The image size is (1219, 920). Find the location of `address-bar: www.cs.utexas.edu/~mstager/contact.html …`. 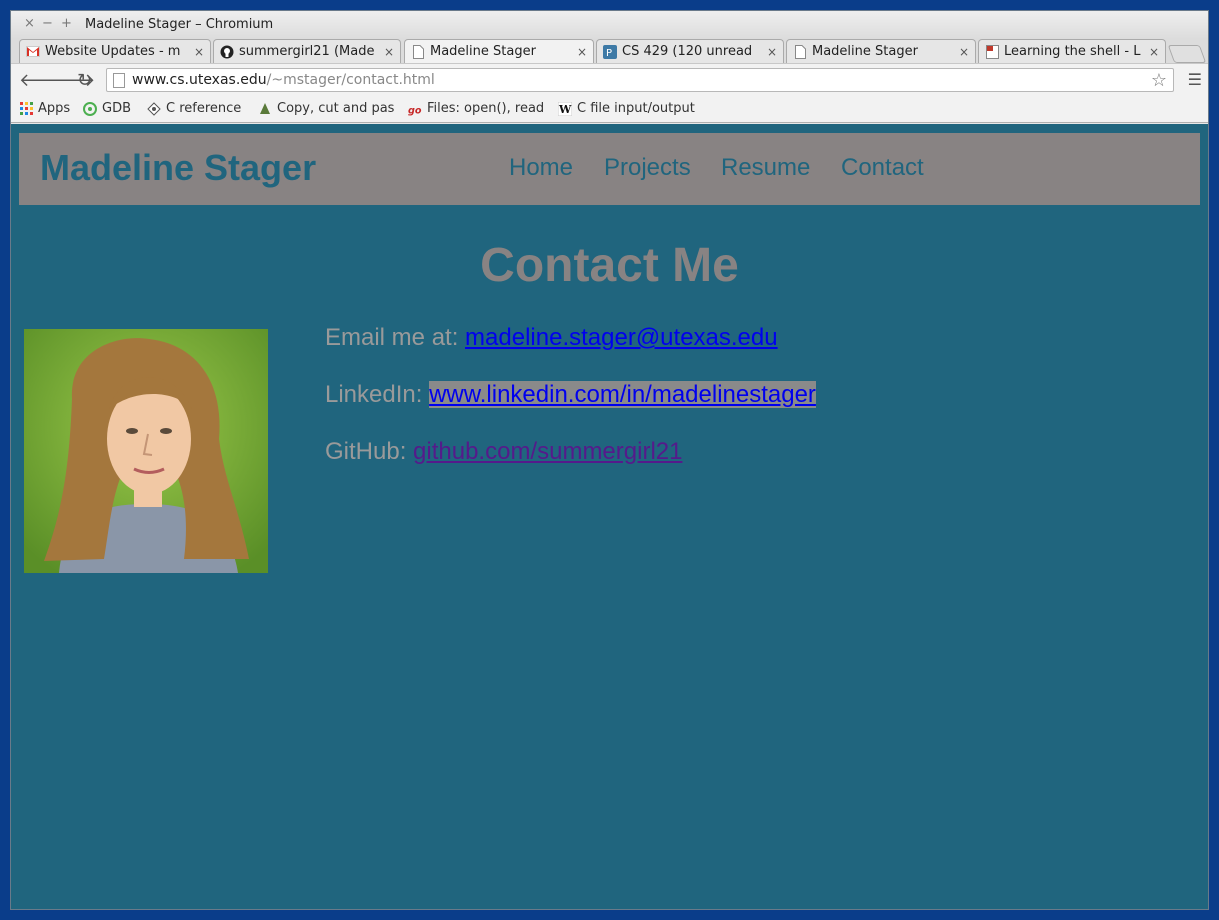

address-bar: www.cs.utexas.edu/~mstager/contact.html … is located at coordinates (640, 80).